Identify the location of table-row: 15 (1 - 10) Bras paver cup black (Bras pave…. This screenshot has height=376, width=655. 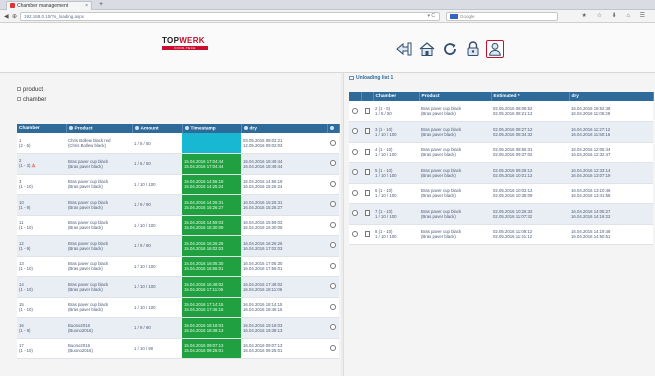
(178, 307).